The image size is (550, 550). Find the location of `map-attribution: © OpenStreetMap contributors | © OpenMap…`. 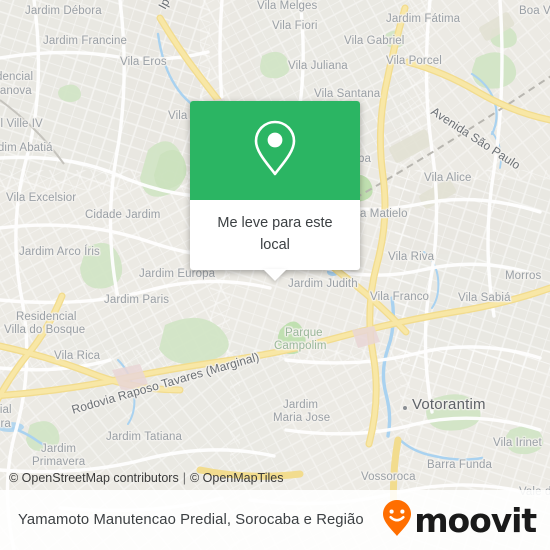

map-attribution: © OpenStreetMap contributors | © OpenMap… is located at coordinates (141, 478).